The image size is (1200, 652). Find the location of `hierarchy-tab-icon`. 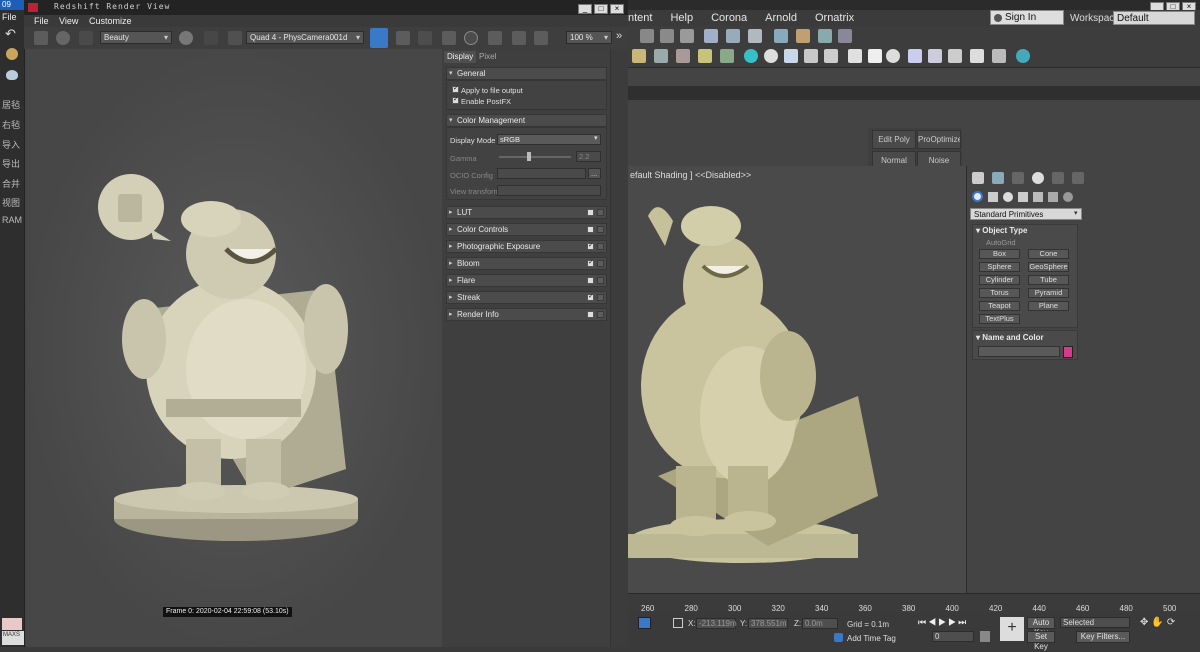

hierarchy-tab-icon is located at coordinates (1018, 178).